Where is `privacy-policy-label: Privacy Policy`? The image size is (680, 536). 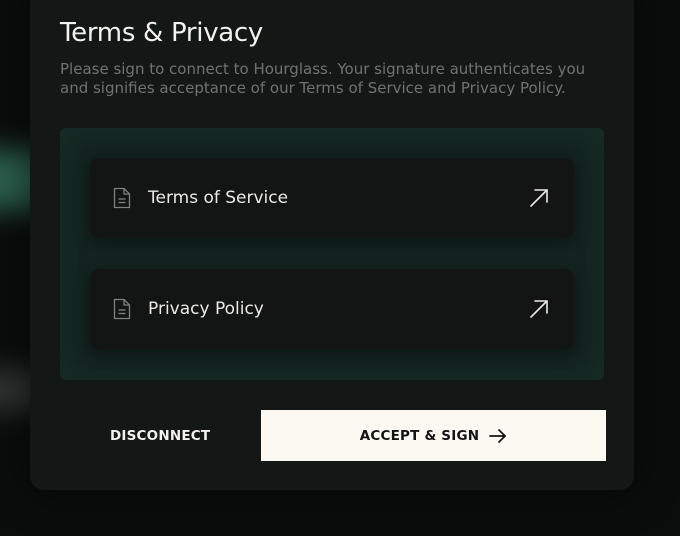 privacy-policy-label: Privacy Policy is located at coordinates (206, 309).